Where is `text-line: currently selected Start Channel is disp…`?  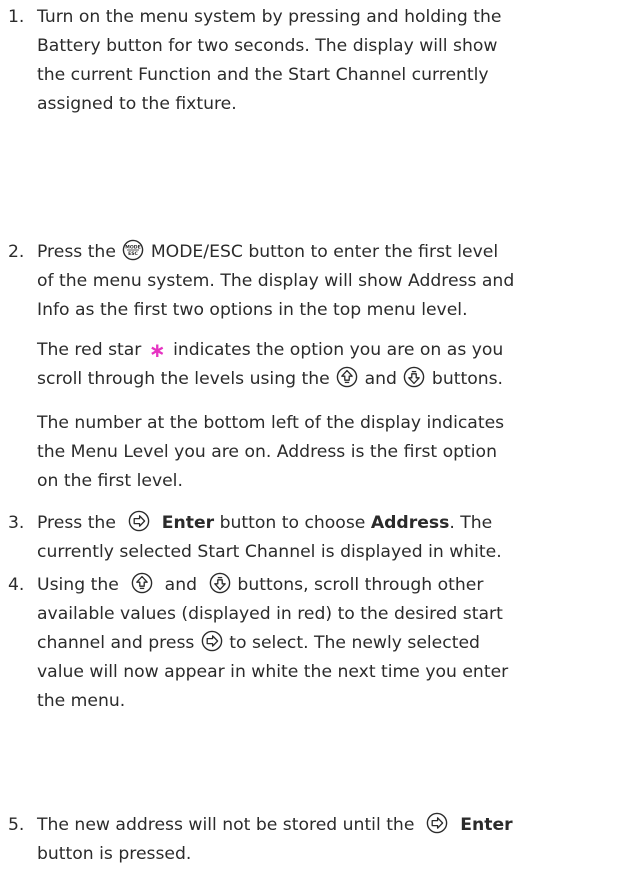
text-line: currently selected Start Channel is disp… is located at coordinates (269, 552).